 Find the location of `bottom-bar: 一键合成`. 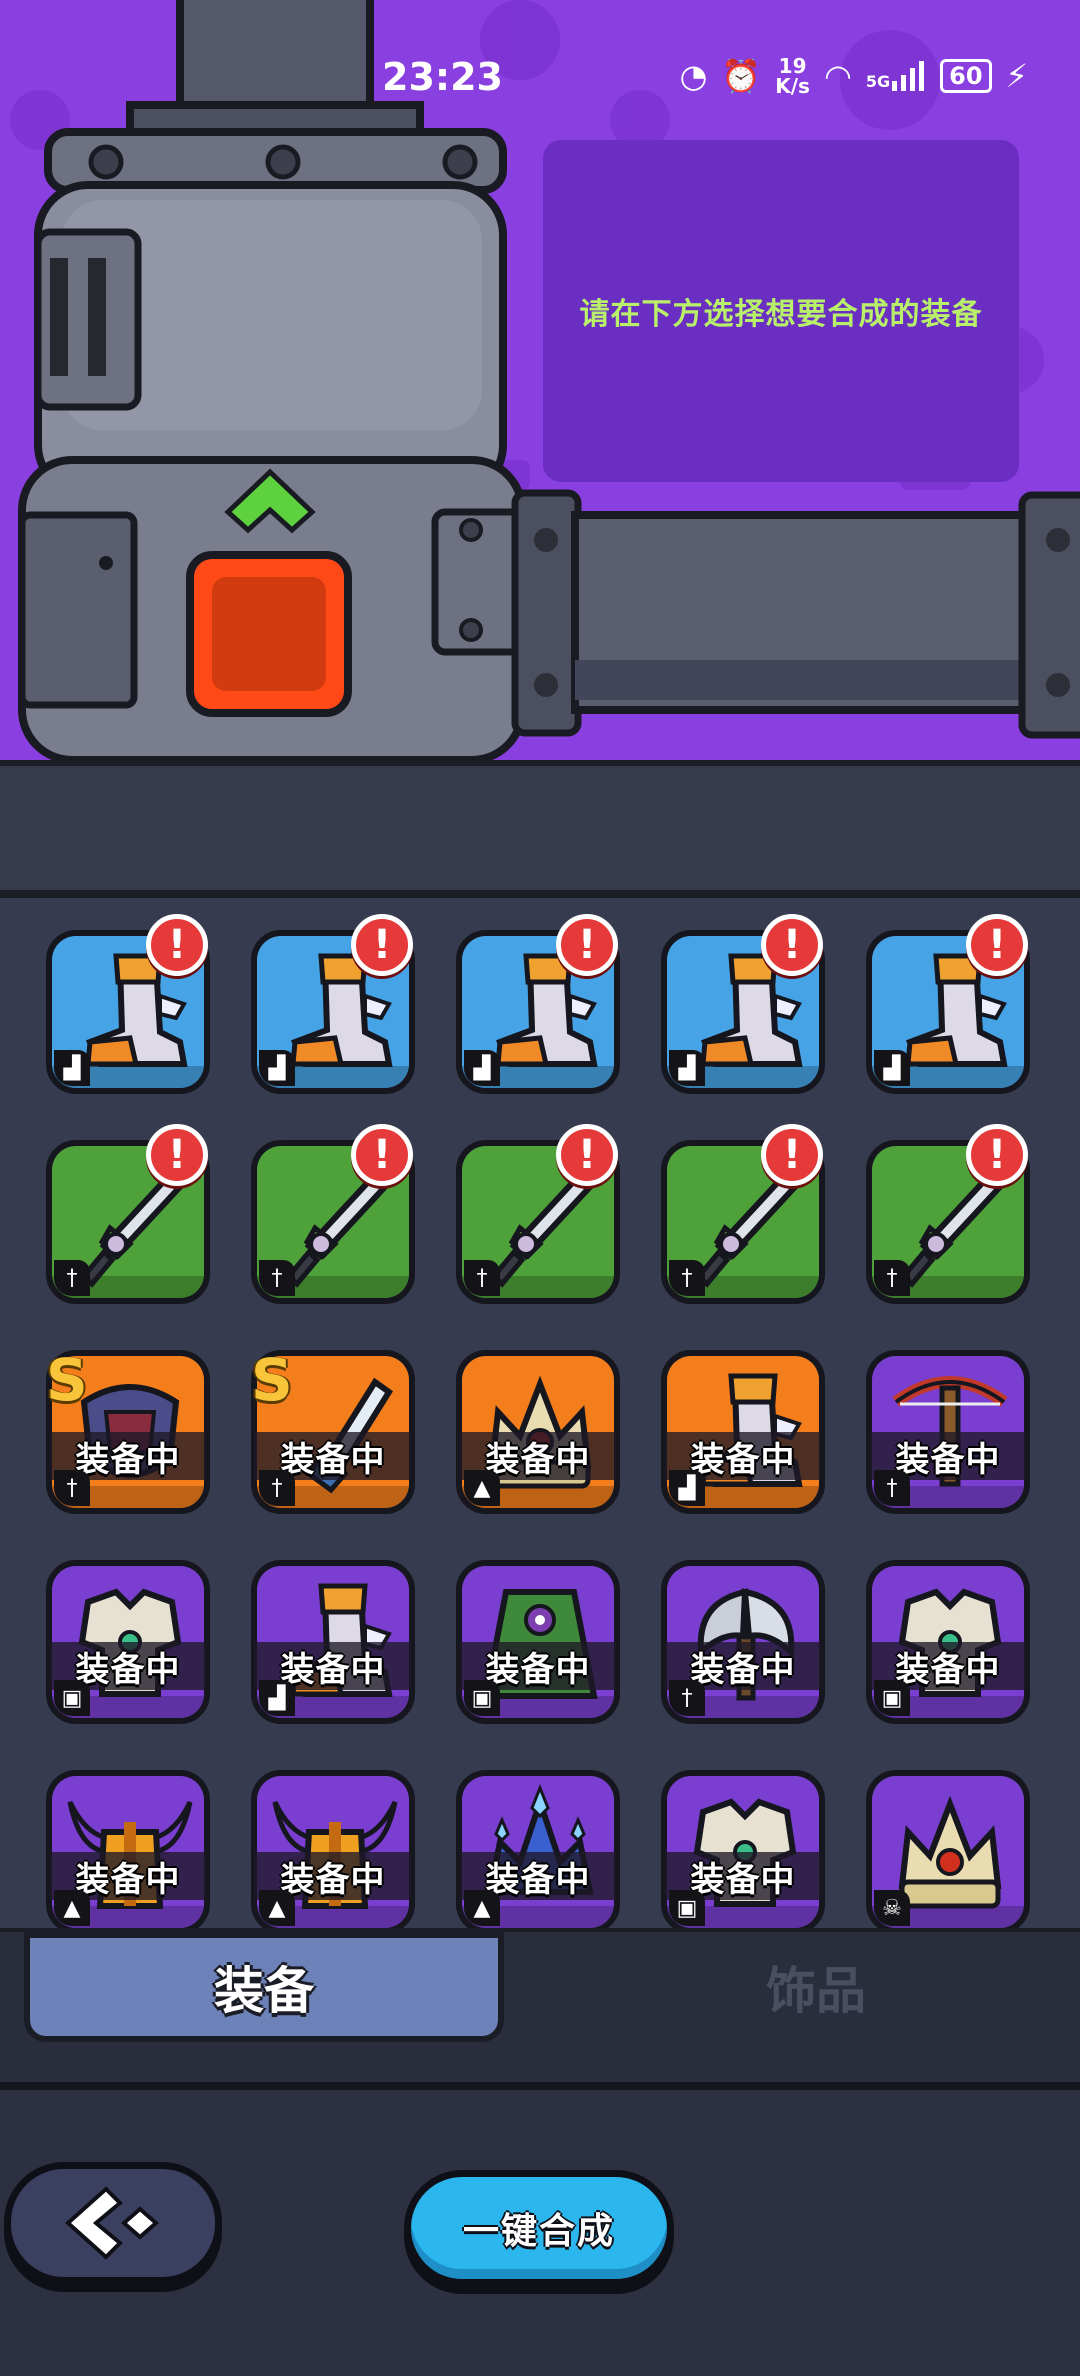

bottom-bar: 一键合成 is located at coordinates (540, 2233).